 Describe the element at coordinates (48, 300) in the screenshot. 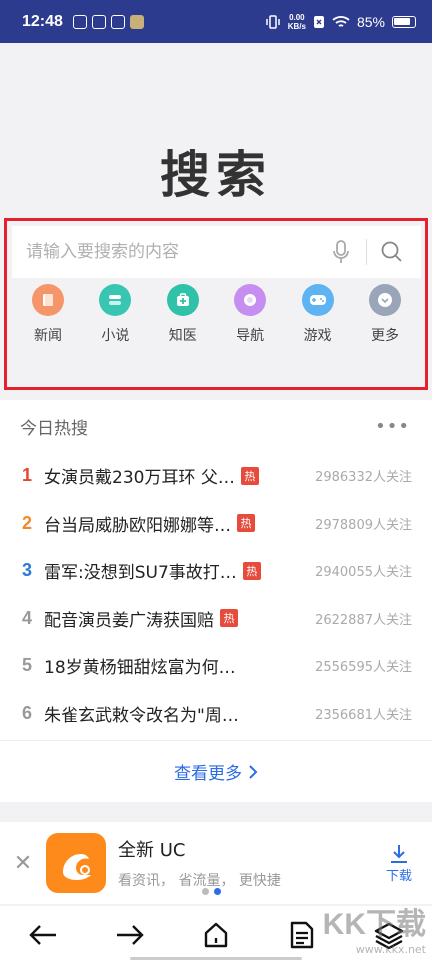

I see `news-icon` at that location.